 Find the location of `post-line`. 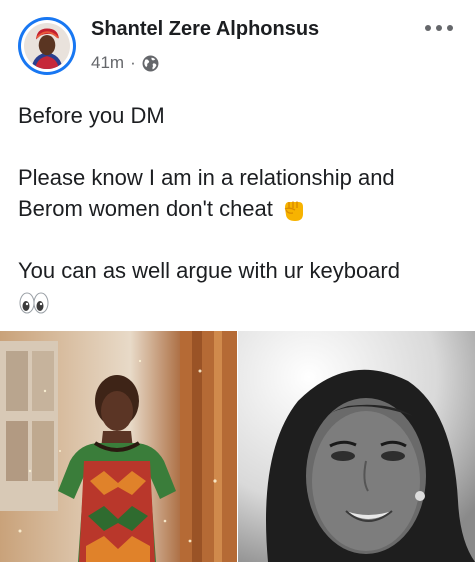

post-line is located at coordinates (238, 302).